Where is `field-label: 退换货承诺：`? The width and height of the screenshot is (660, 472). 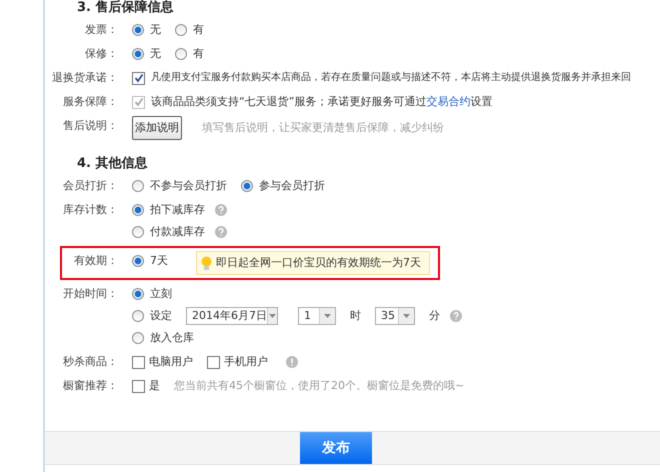 field-label: 退换货承诺： is located at coordinates (84, 78).